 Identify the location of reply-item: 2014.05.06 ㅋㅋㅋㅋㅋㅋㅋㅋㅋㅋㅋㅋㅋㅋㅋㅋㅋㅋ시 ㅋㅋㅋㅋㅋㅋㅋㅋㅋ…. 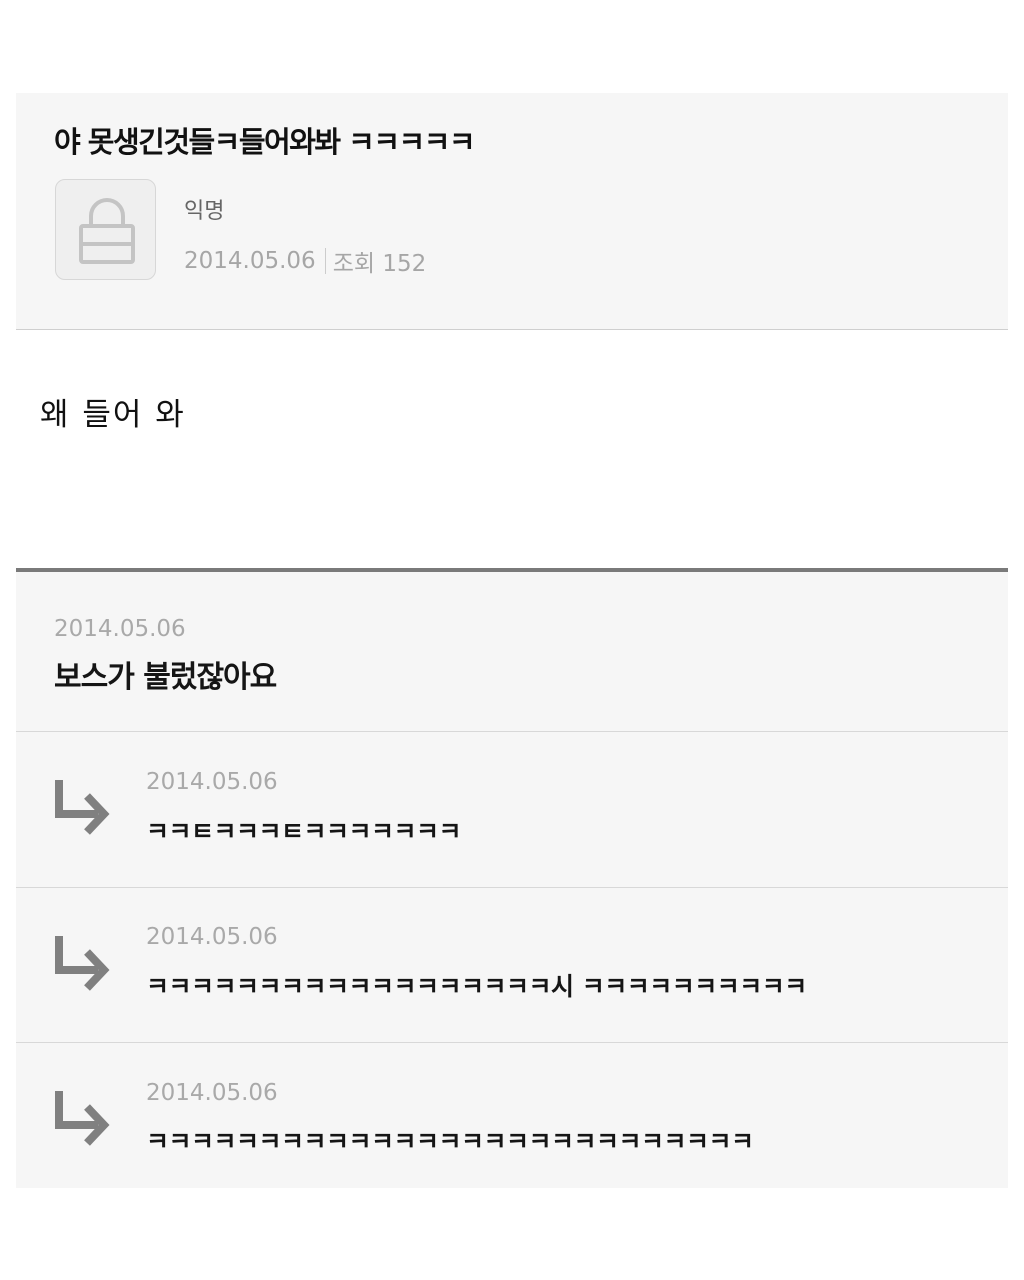
(512, 965).